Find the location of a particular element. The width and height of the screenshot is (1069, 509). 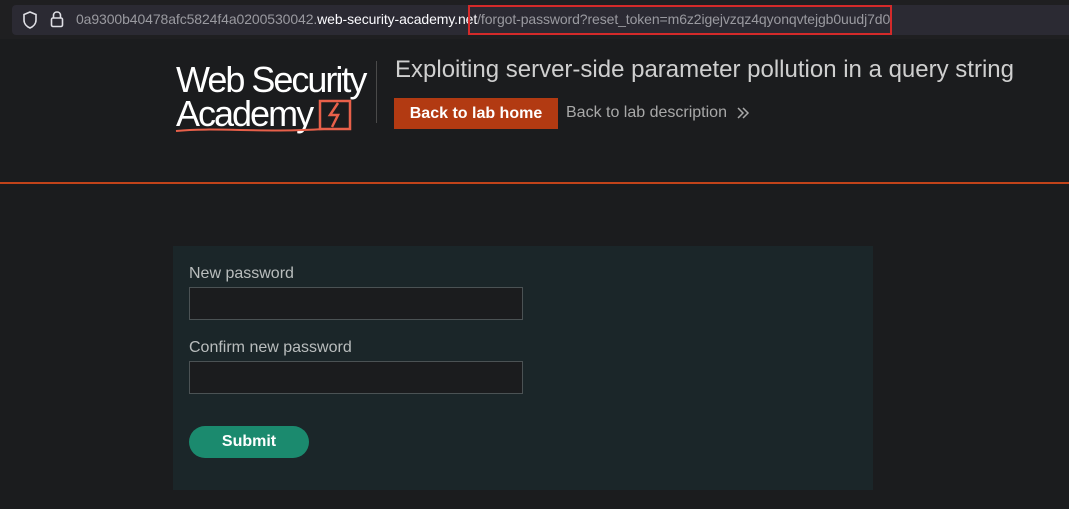

url-path-highlight-box is located at coordinates (680, 20).